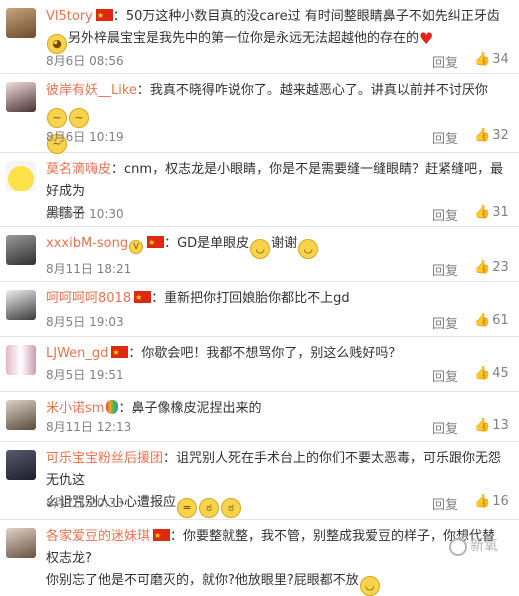 The height and width of the screenshot is (596, 519). What do you see at coordinates (85, 214) in the screenshot?
I see `comment-time: 8月6日 10:30` at bounding box center [85, 214].